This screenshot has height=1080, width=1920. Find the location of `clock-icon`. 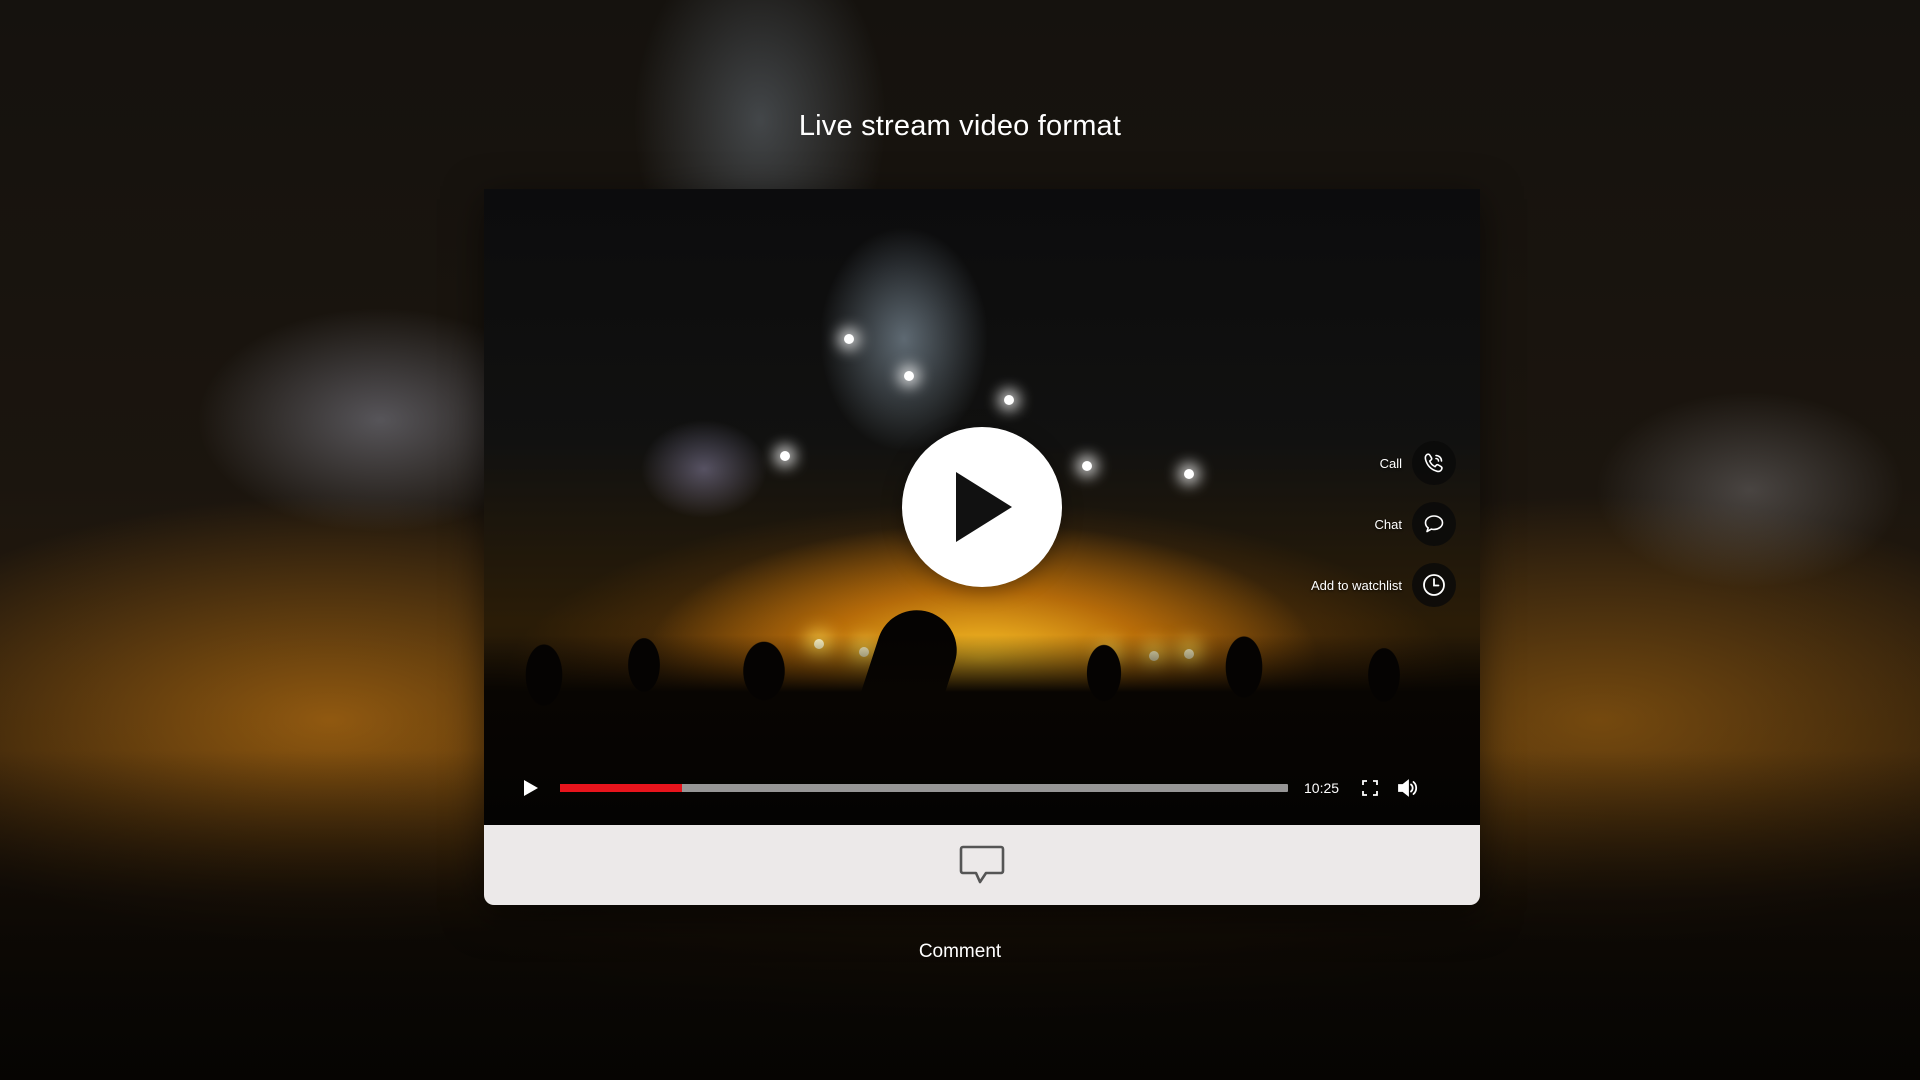

clock-icon is located at coordinates (1434, 585).